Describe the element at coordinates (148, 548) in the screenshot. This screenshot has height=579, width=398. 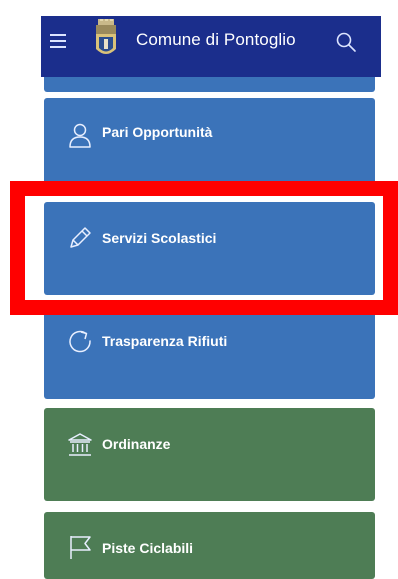
I see `card-label: Piste Ciclabili` at that location.